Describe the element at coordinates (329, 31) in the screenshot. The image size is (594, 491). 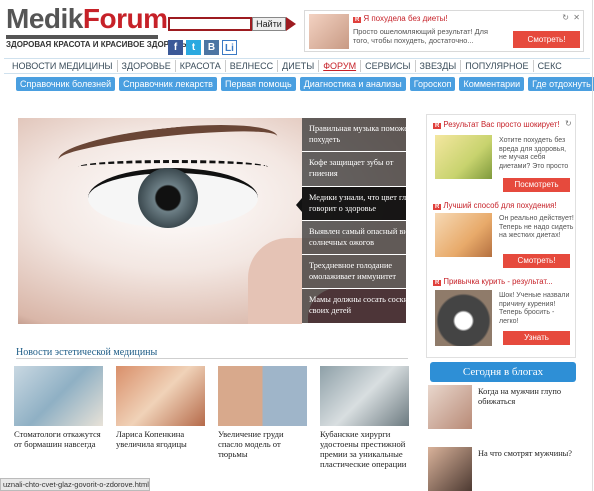
I see `ad-image` at that location.